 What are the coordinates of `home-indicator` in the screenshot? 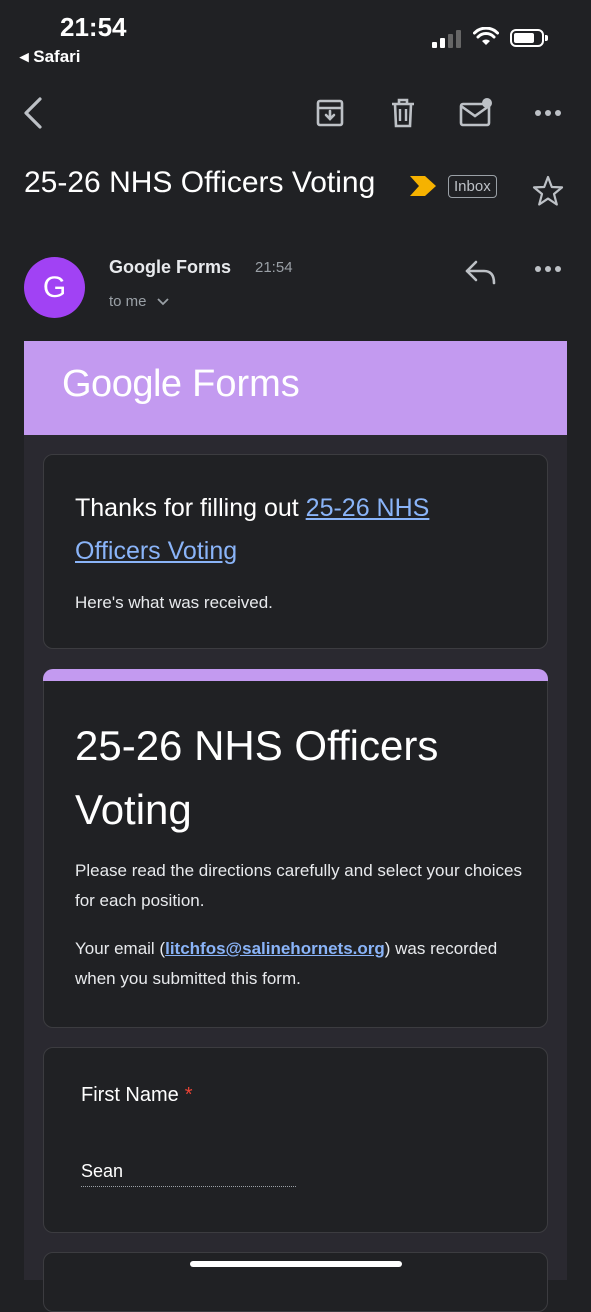 It's located at (296, 1264).